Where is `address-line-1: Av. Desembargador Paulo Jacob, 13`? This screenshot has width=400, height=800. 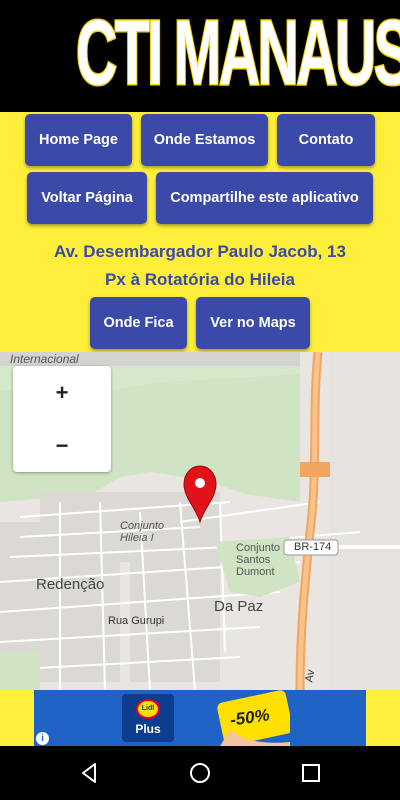 address-line-1: Av. Desembargador Paulo Jacob, 13 is located at coordinates (200, 251).